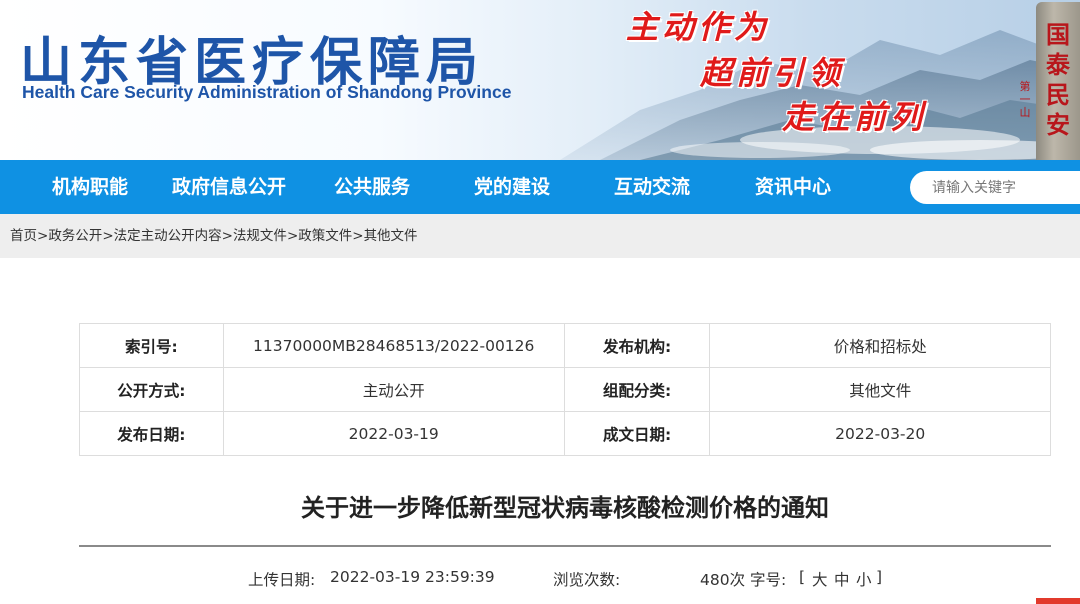  I want to click on slogan-line-2: 超前引领, so click(772, 73).